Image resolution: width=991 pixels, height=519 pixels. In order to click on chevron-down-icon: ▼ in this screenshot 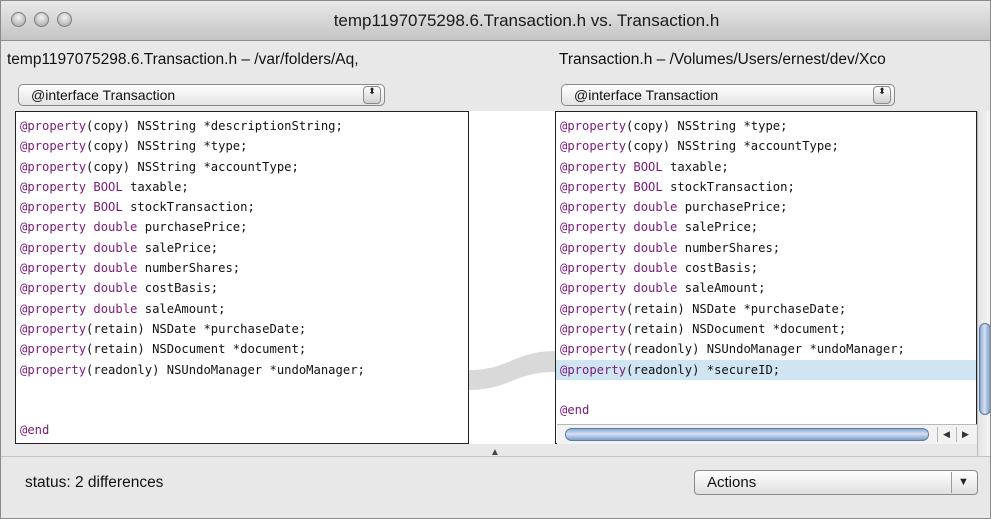, I will do `click(963, 482)`.